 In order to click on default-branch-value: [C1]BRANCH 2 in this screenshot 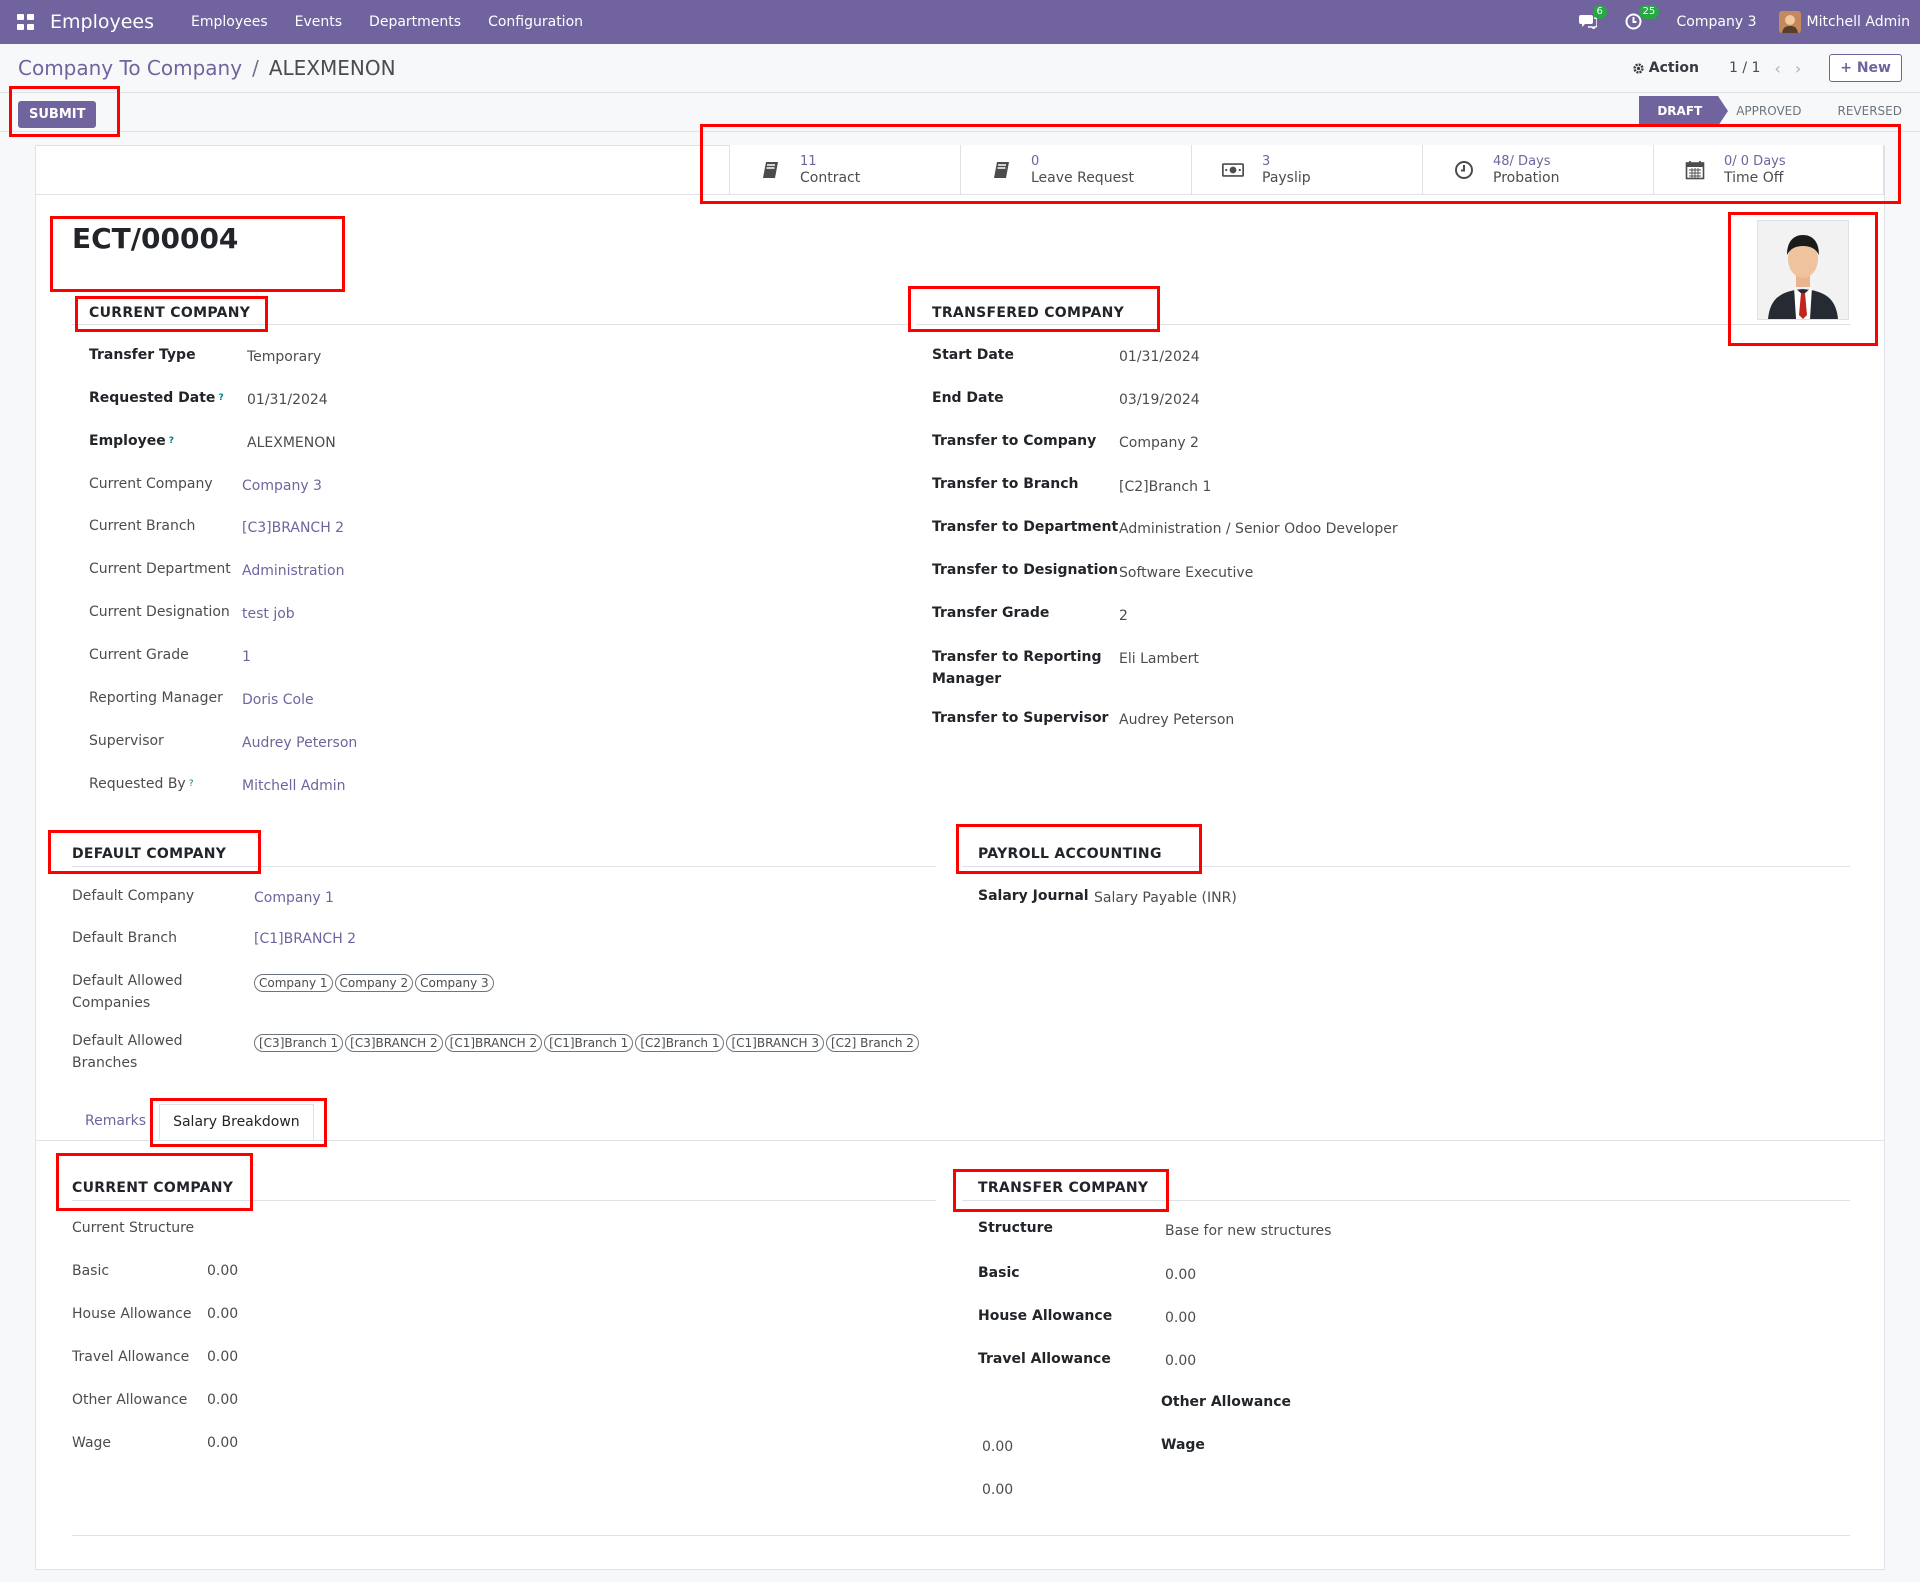, I will do `click(305, 939)`.